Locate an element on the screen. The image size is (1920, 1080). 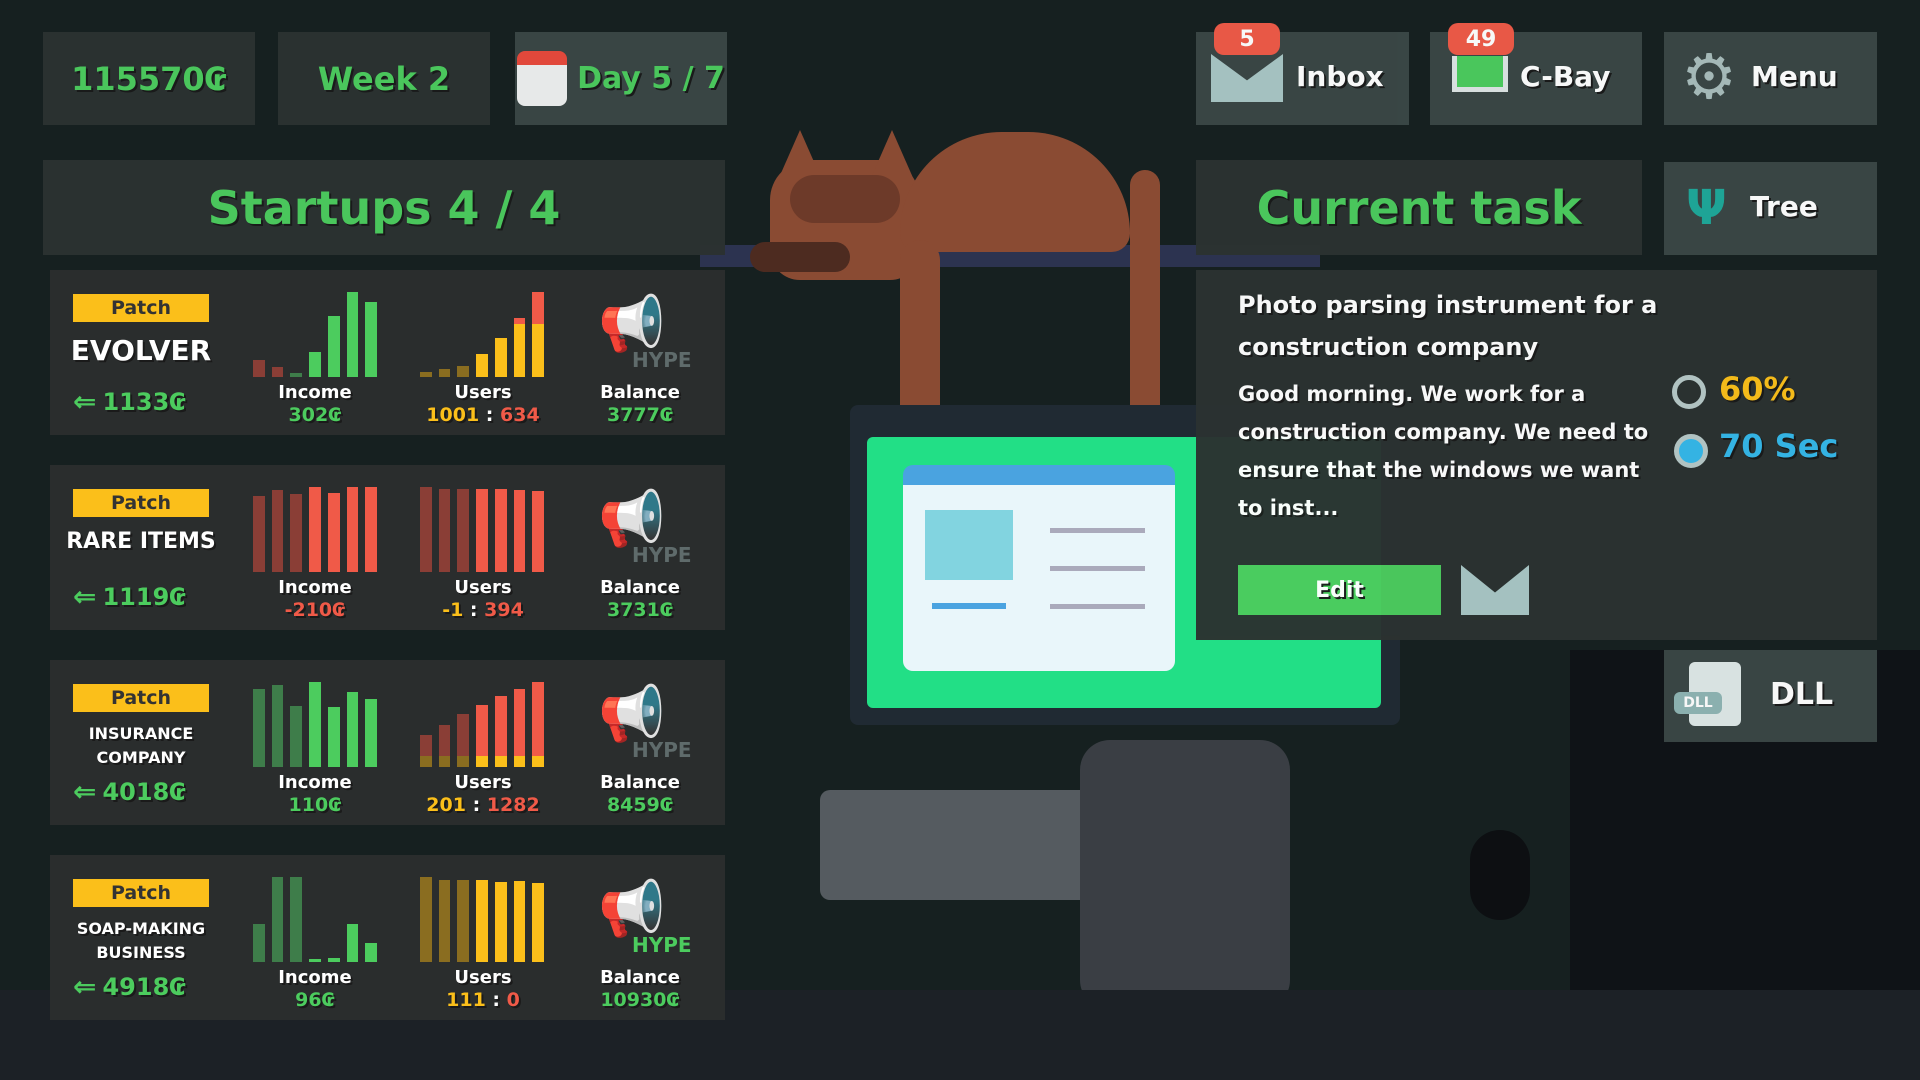
income-value: 96₢ is located at coordinates (315, 1000).